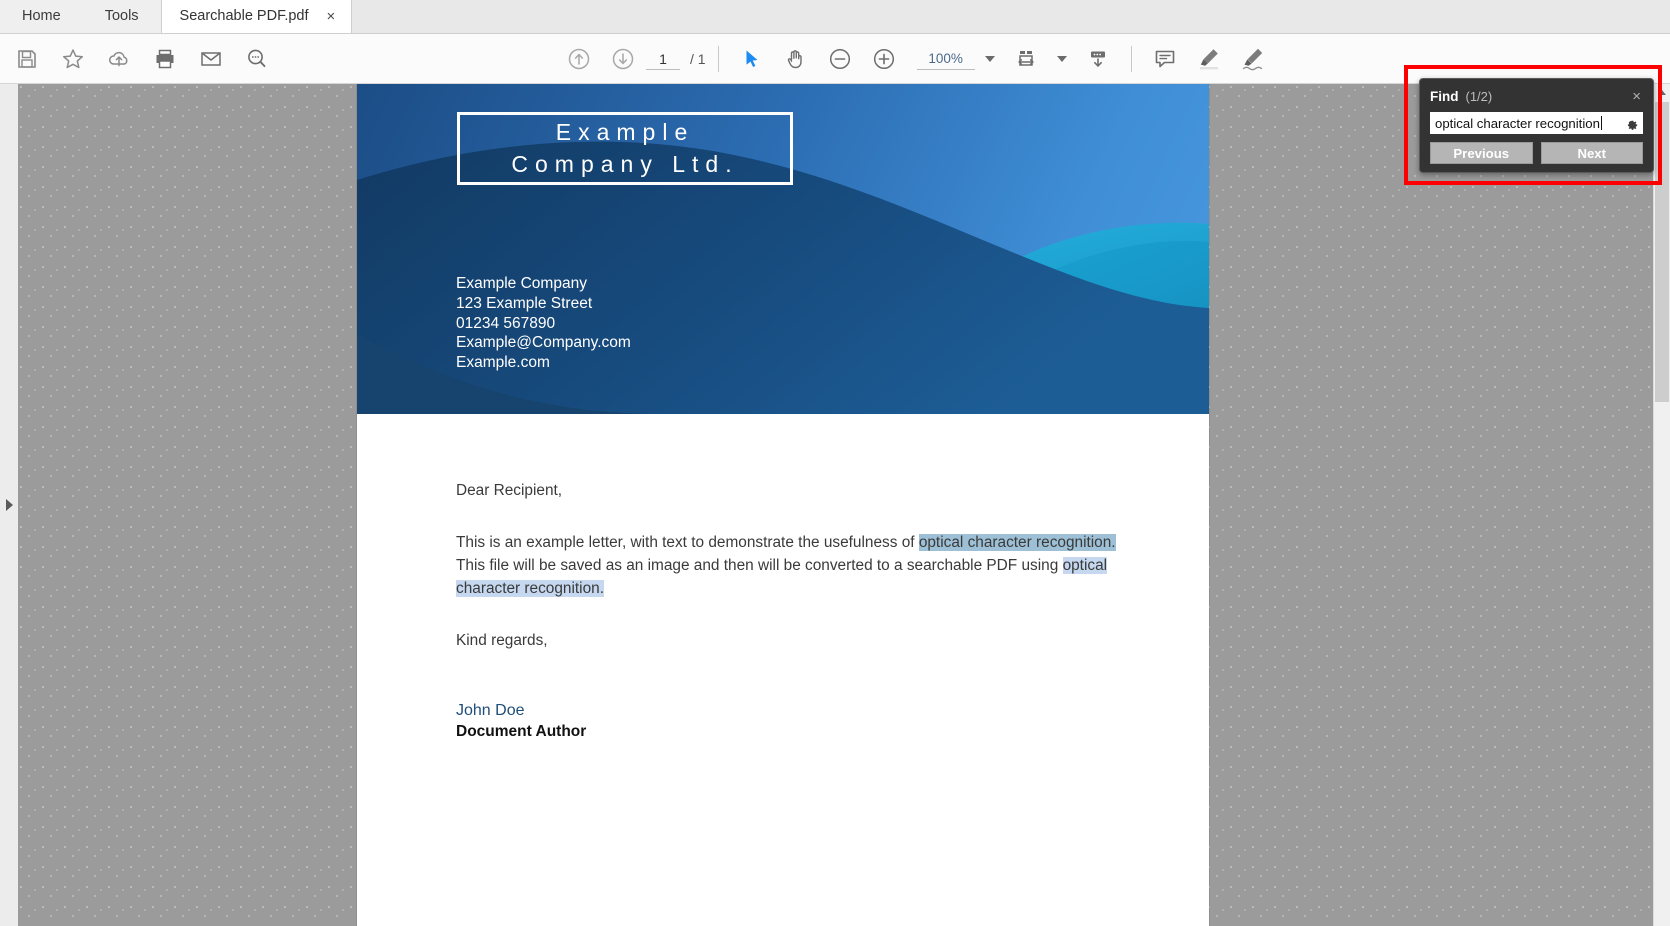  What do you see at coordinates (796, 59) in the screenshot?
I see `hand-tool-icon` at bounding box center [796, 59].